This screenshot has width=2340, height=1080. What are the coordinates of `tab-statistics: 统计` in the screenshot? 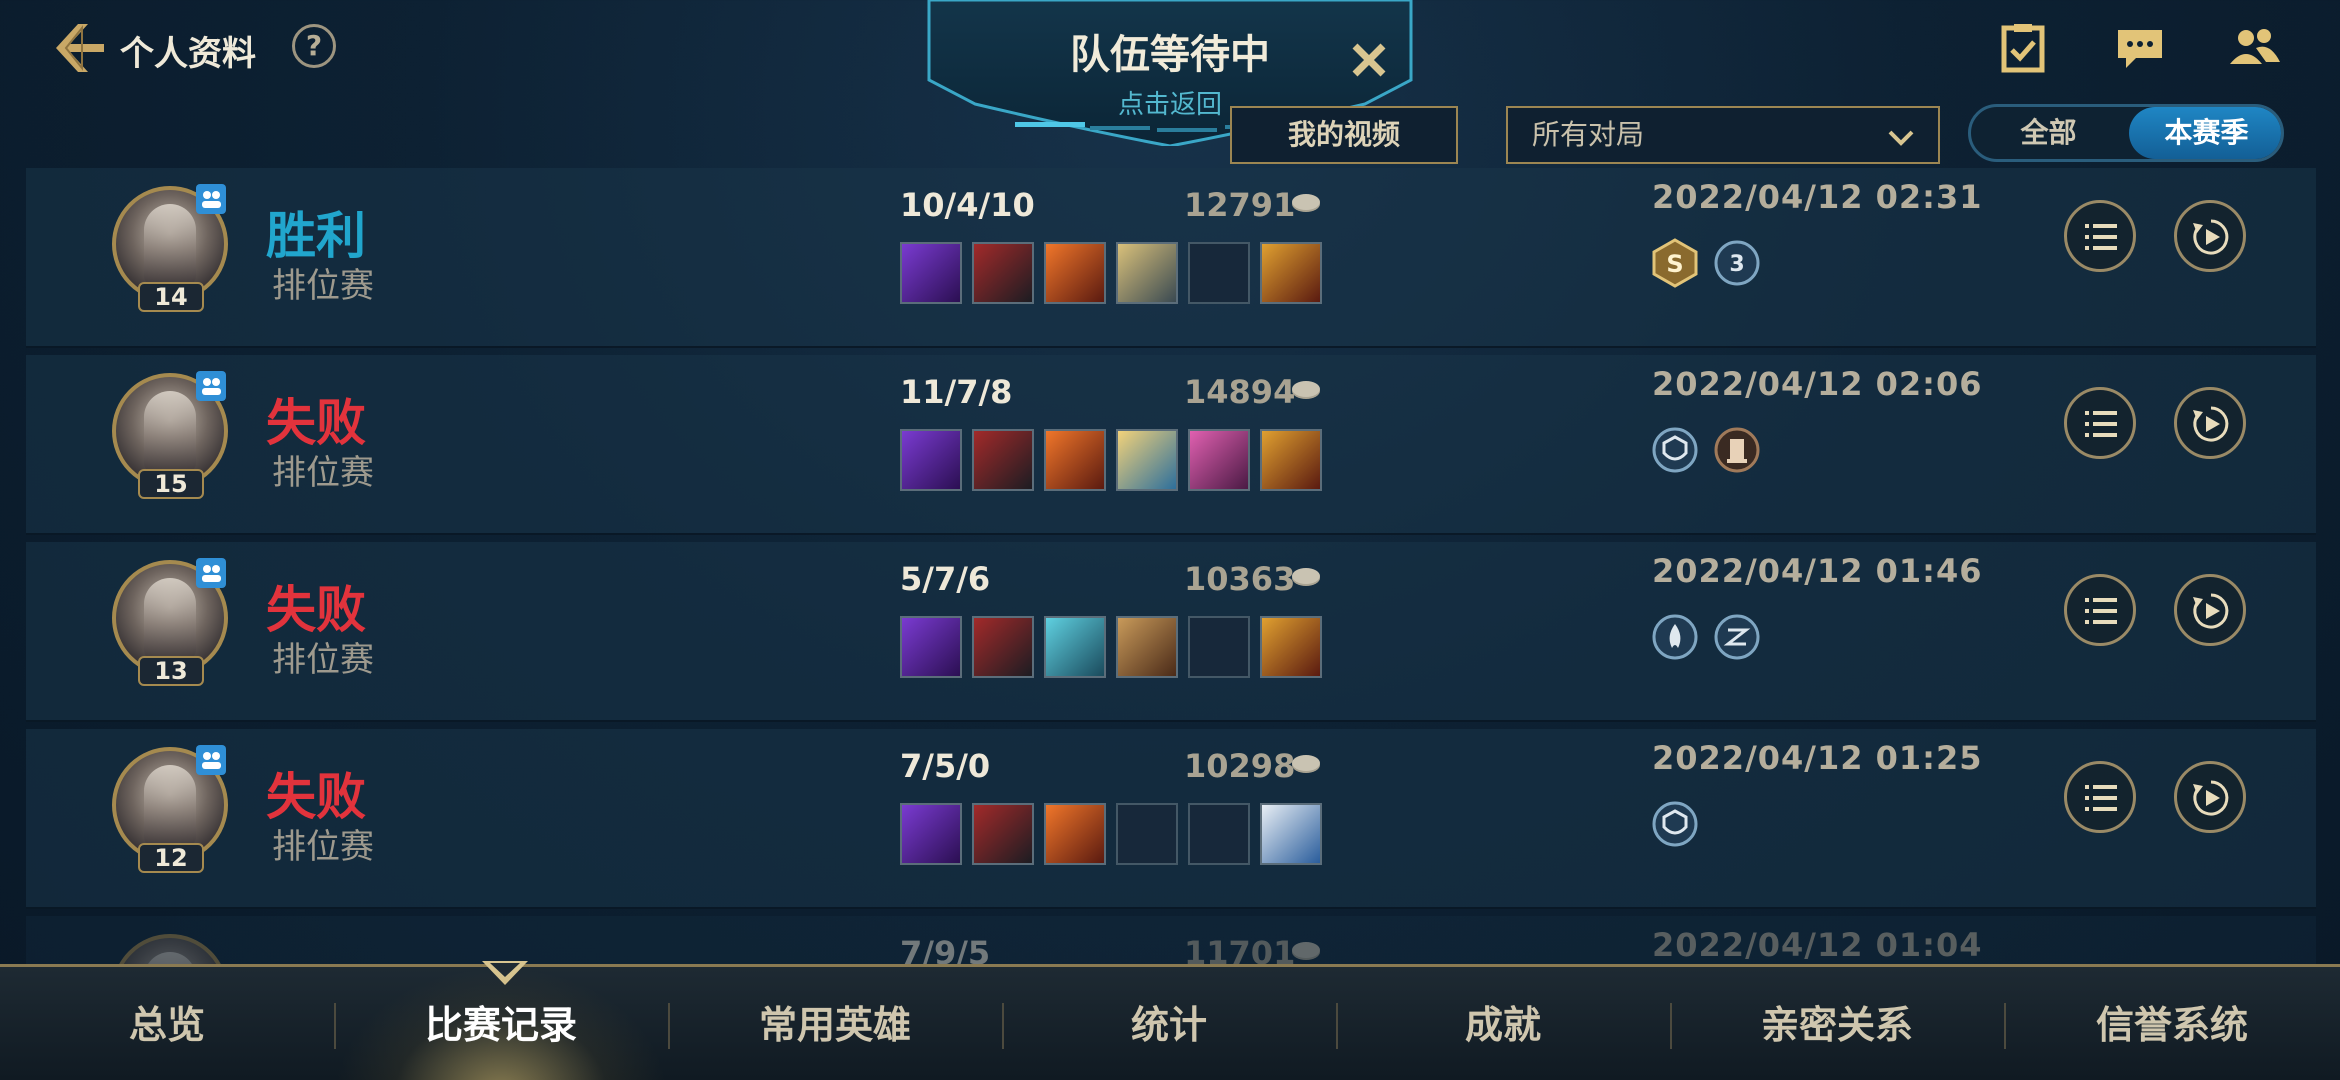 It's located at (1169, 1023).